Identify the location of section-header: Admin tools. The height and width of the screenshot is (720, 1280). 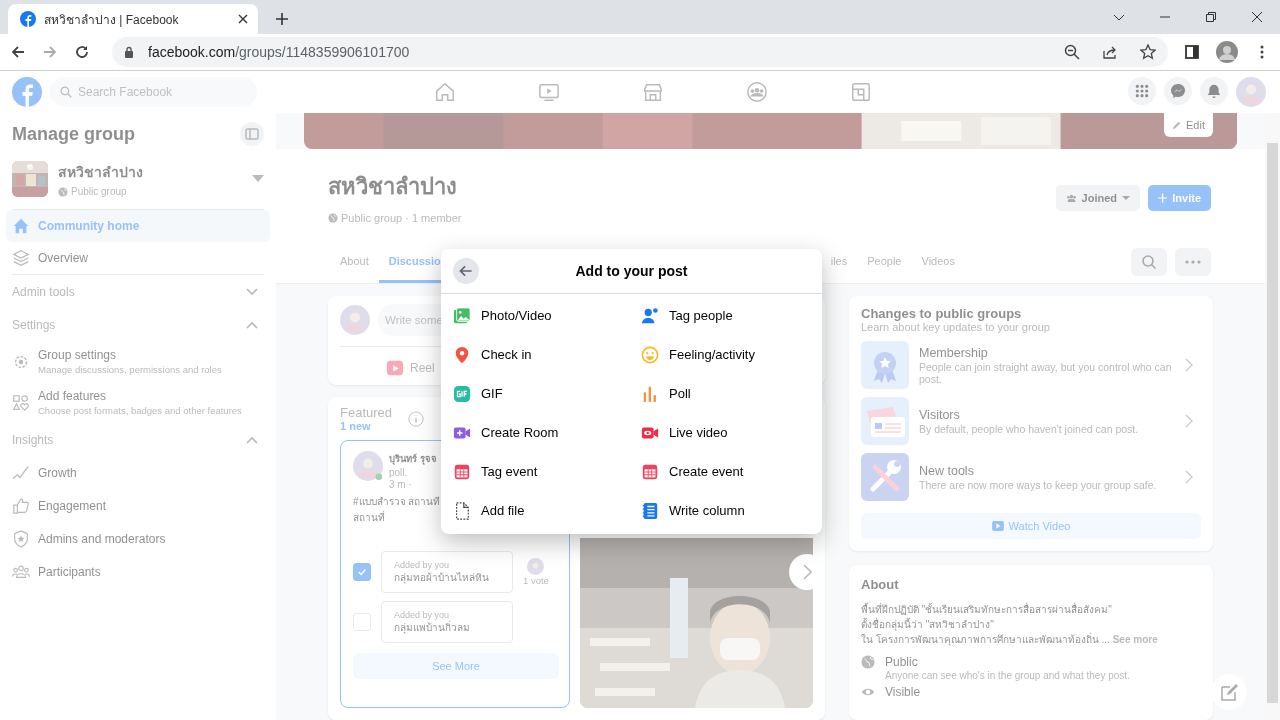
(141, 291).